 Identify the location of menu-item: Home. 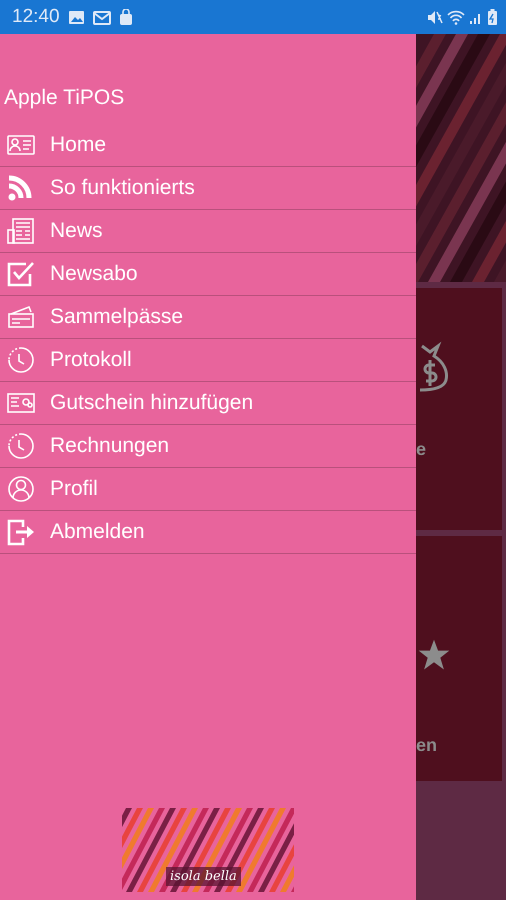
(208, 145).